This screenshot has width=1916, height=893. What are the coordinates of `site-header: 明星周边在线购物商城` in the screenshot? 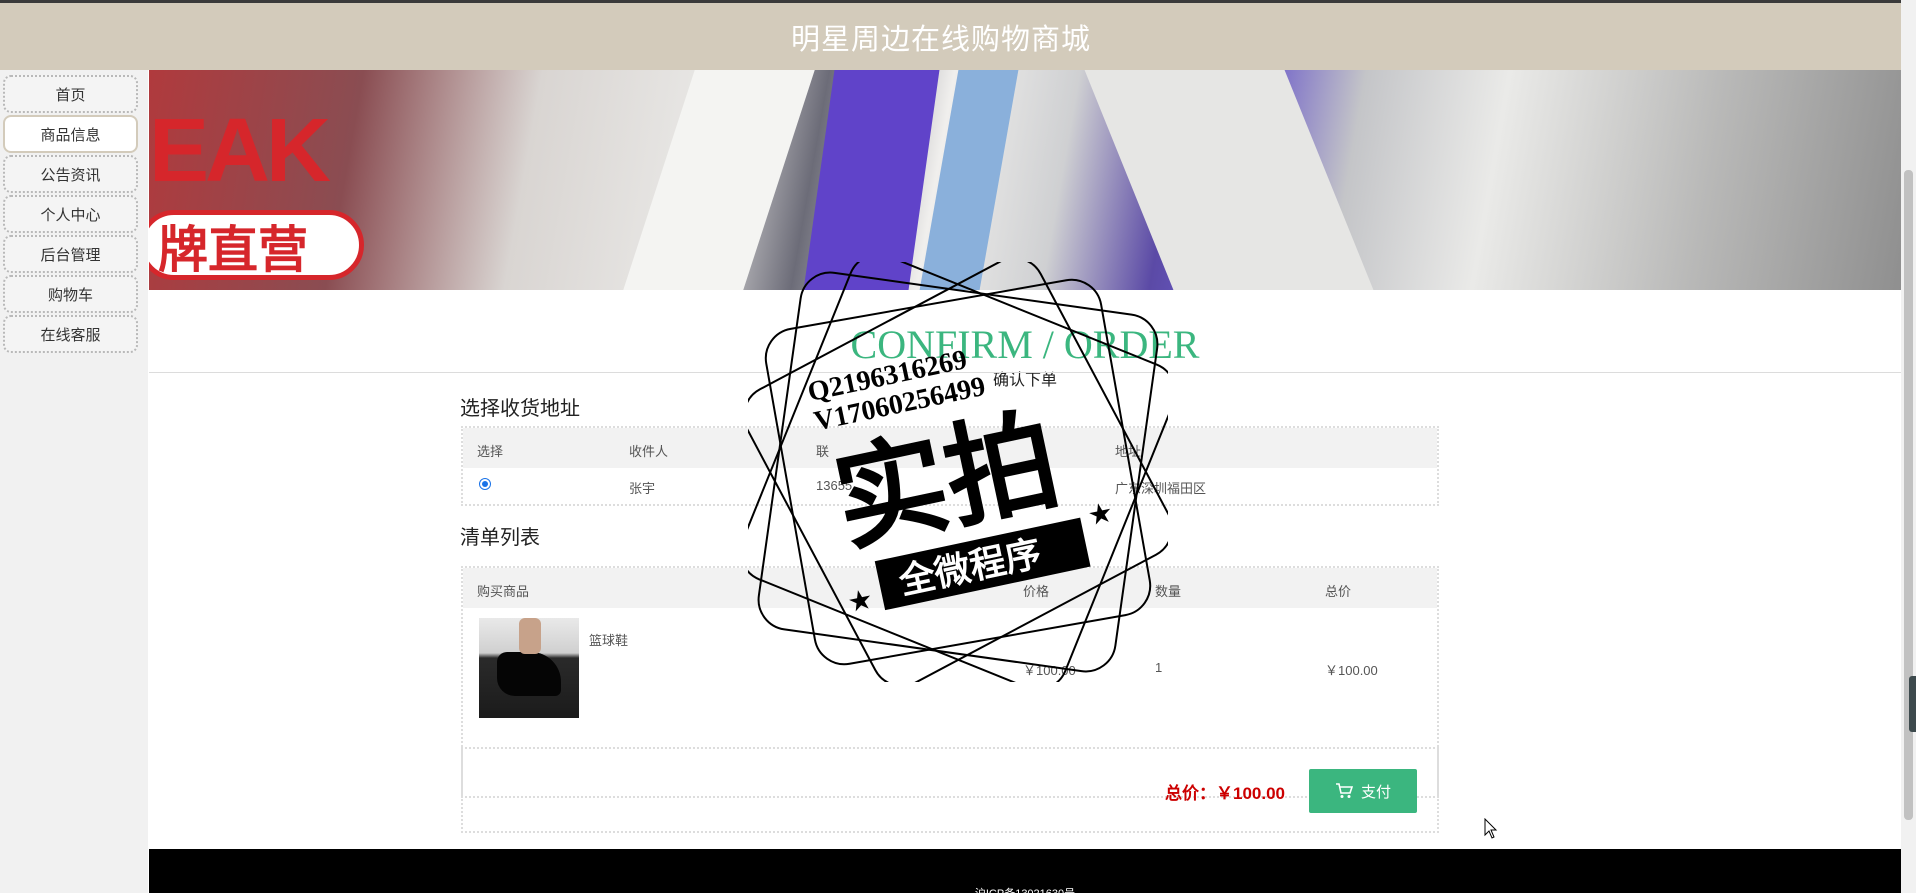 It's located at (958, 36).